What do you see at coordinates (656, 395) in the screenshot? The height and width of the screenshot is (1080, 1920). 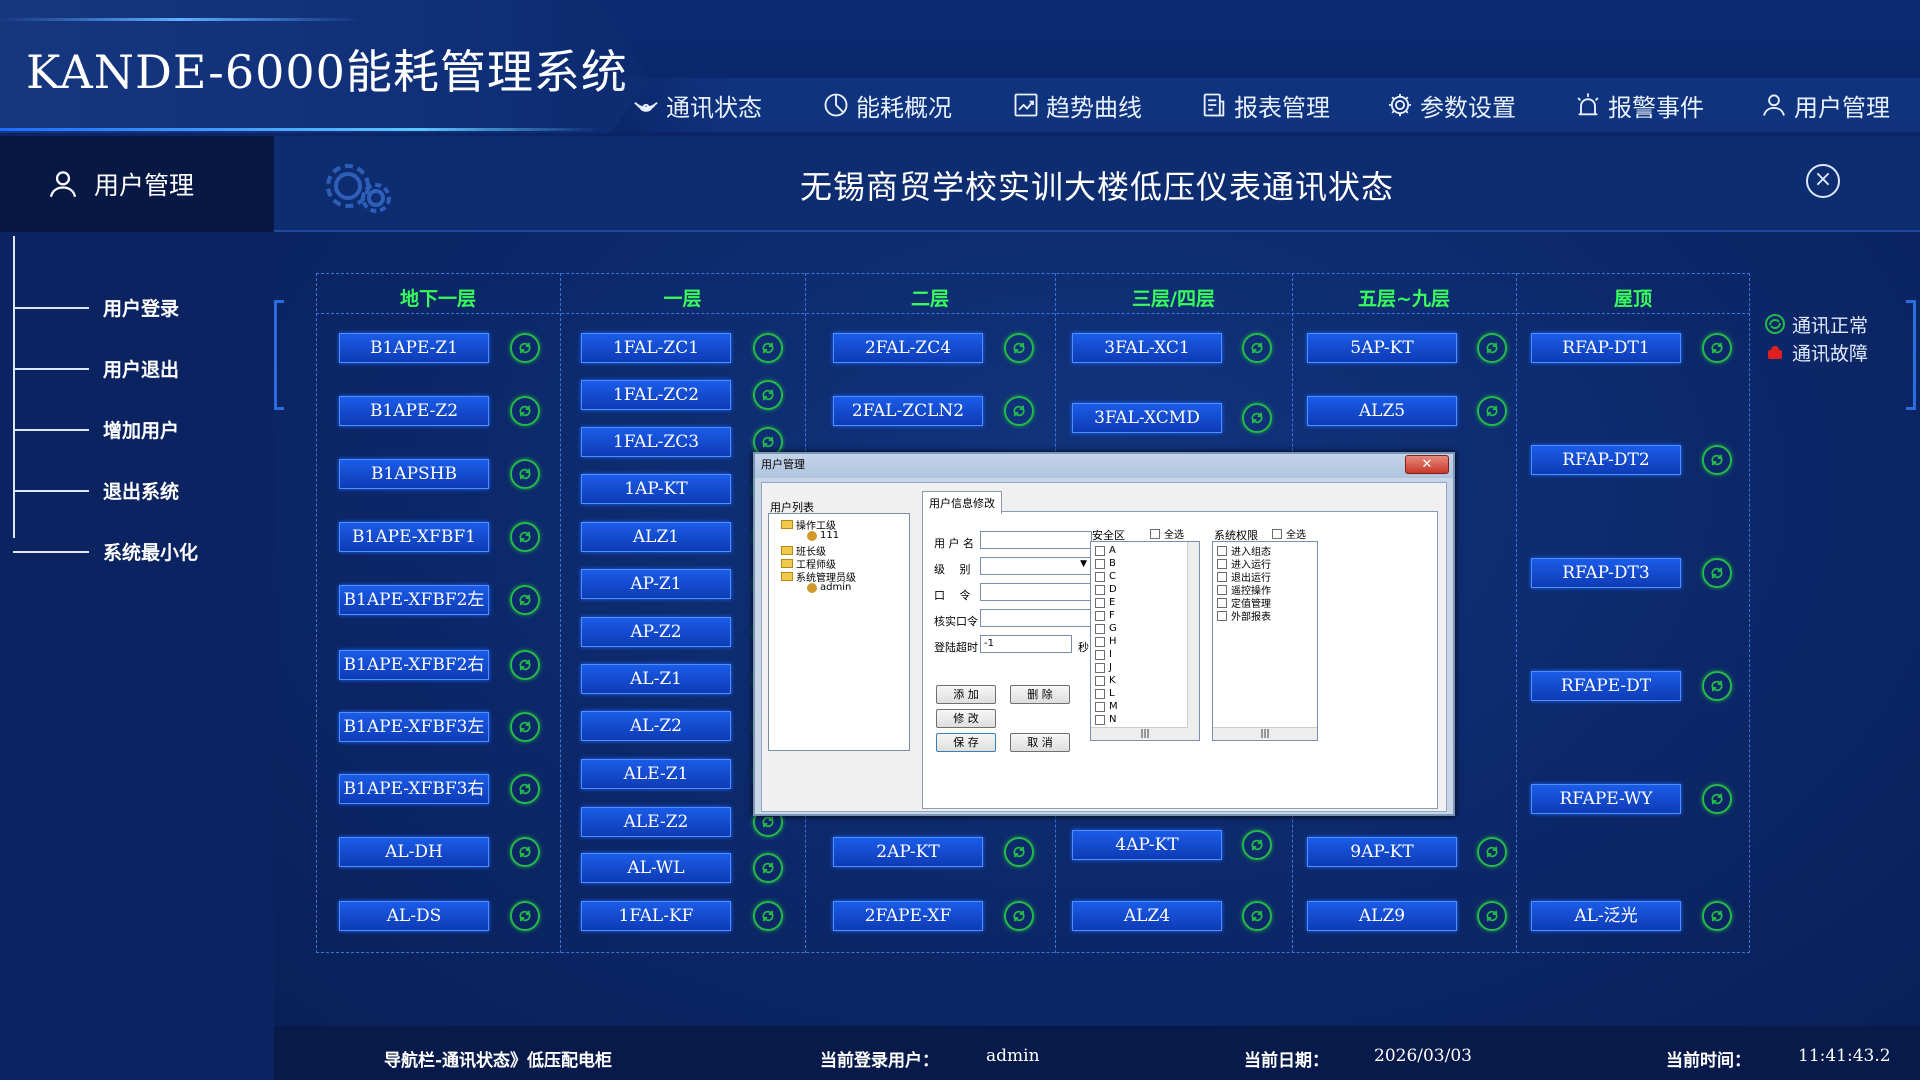 I see `meter-button: 1FAL-ZC2` at bounding box center [656, 395].